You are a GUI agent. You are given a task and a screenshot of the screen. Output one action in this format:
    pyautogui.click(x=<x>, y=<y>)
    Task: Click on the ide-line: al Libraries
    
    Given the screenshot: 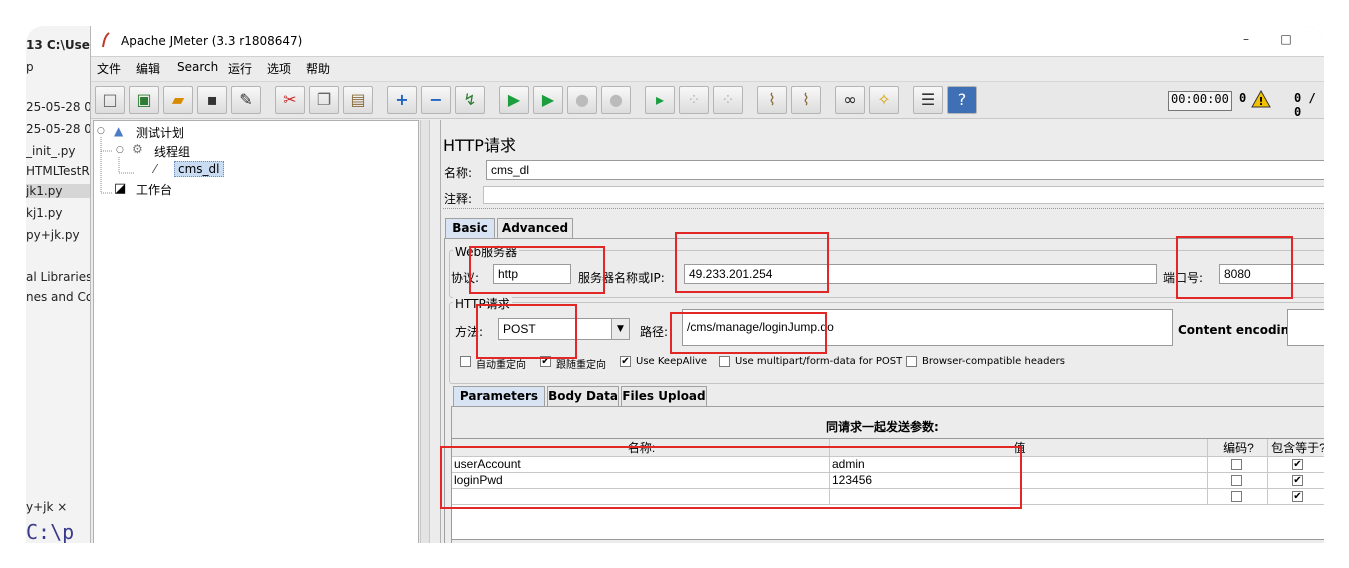 What is the action you would take?
    pyautogui.click(x=59, y=277)
    